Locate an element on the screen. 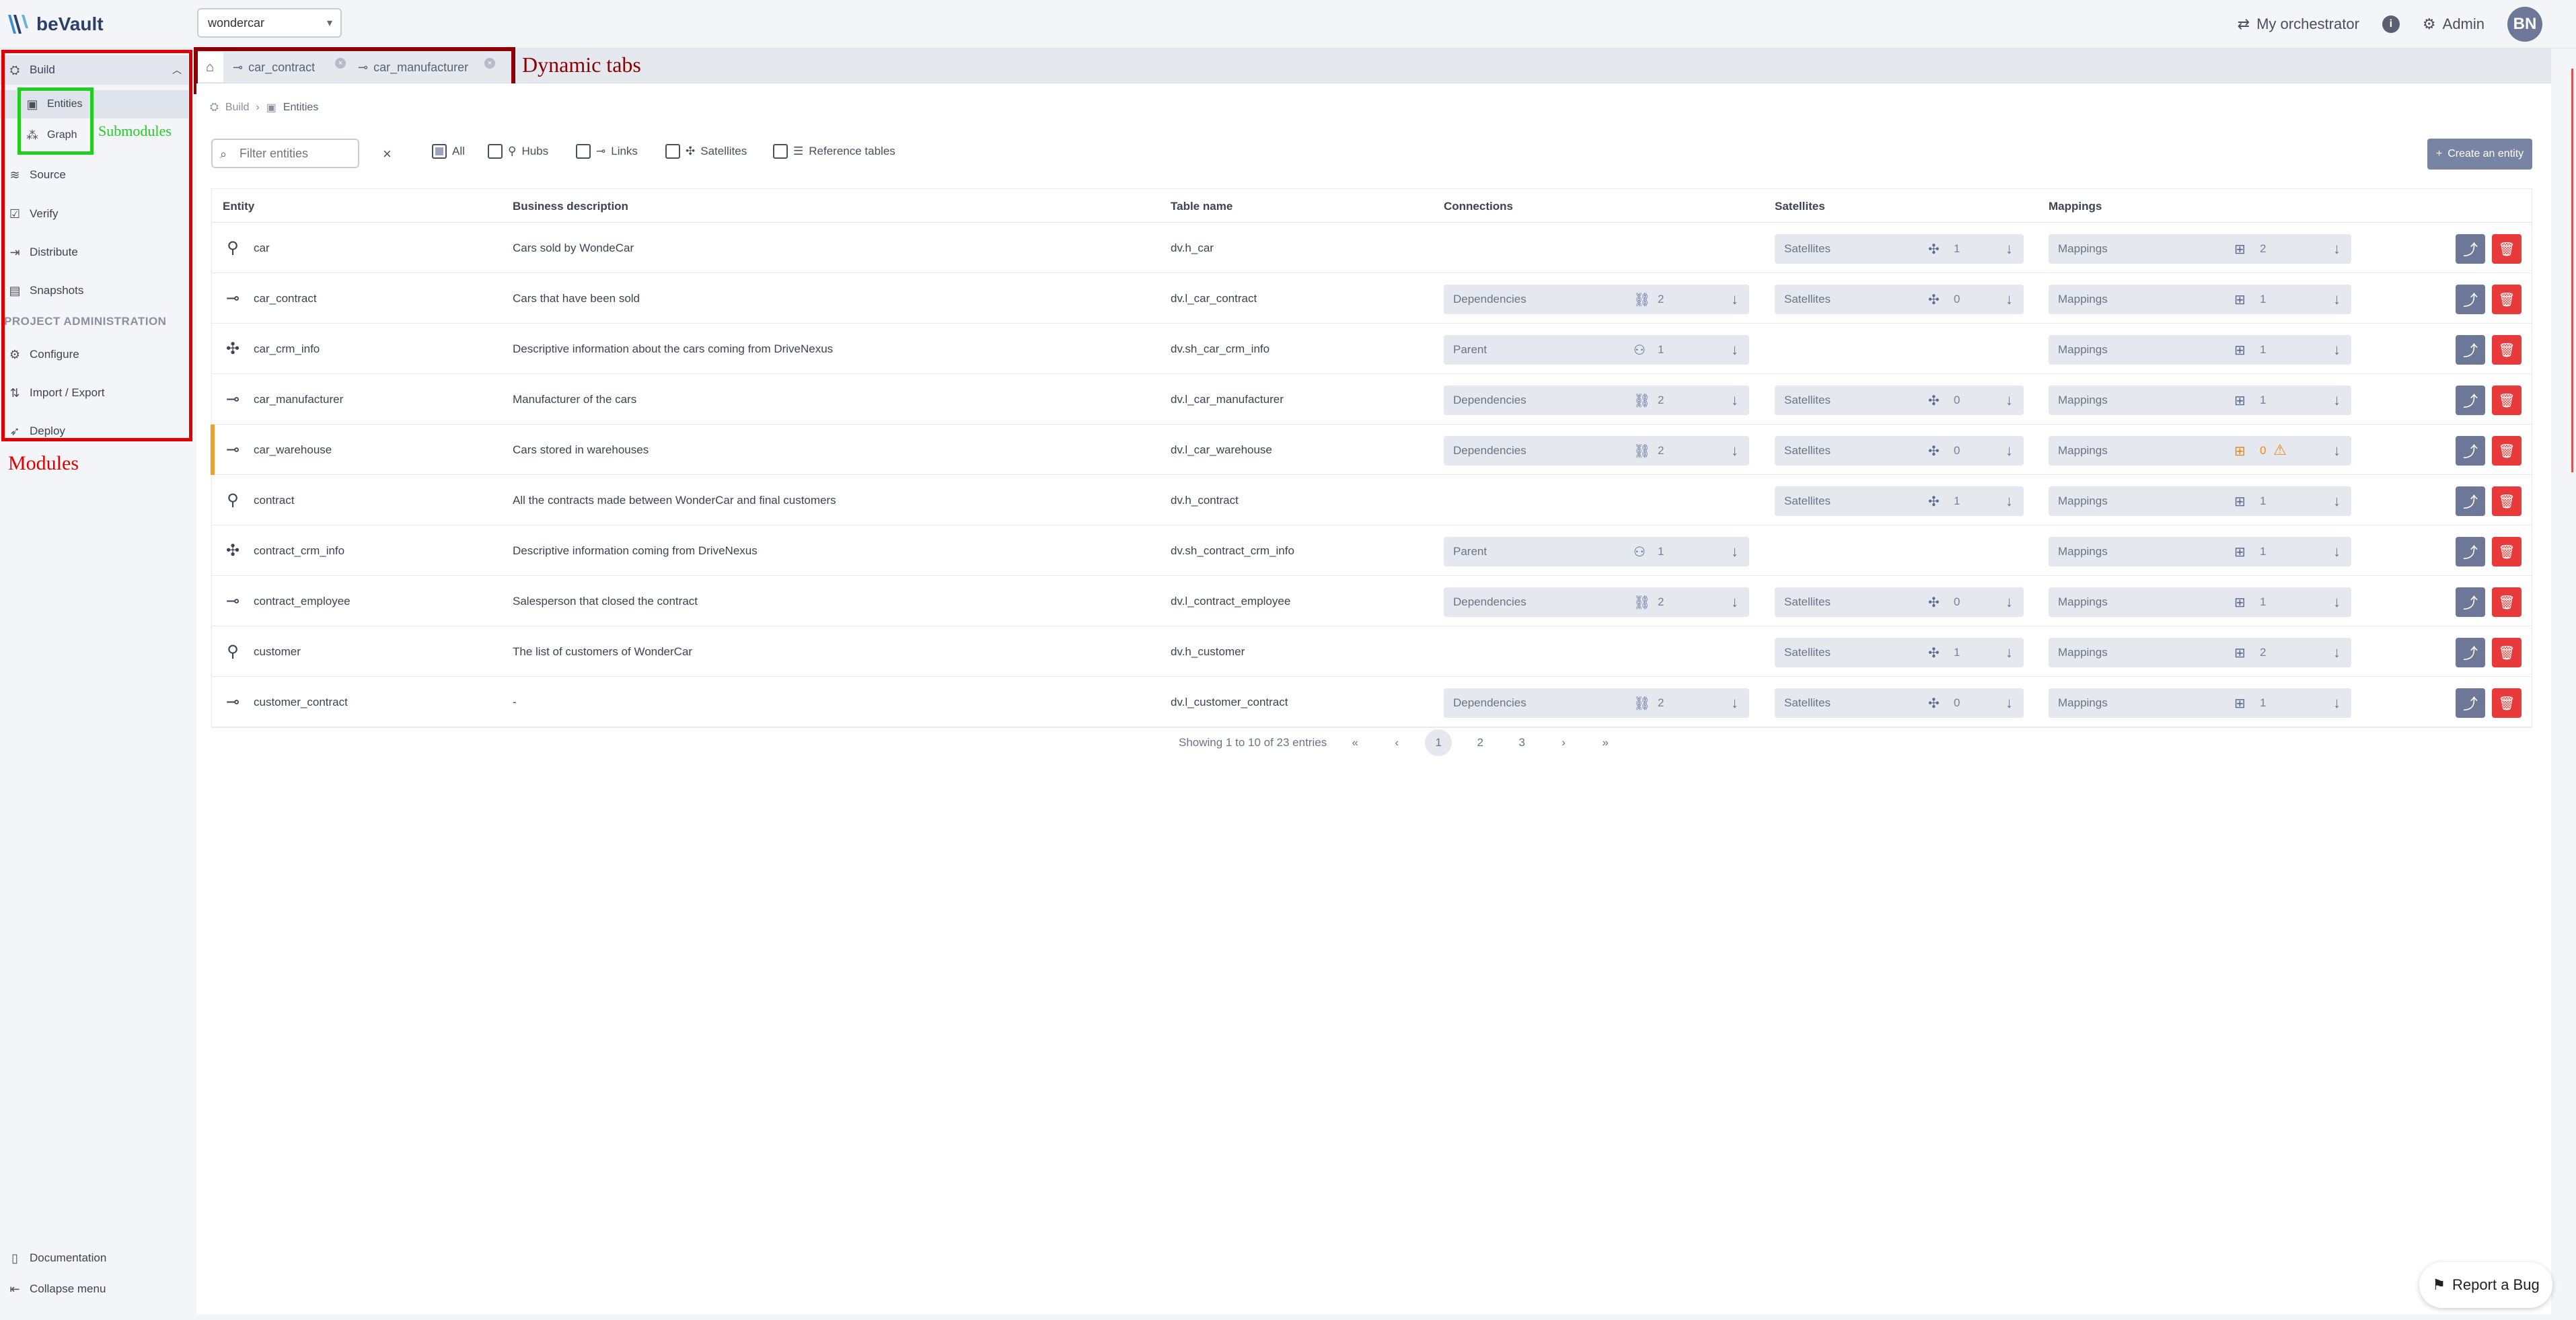 The image size is (2576, 1320). breadcrumb-root: Build is located at coordinates (237, 108).